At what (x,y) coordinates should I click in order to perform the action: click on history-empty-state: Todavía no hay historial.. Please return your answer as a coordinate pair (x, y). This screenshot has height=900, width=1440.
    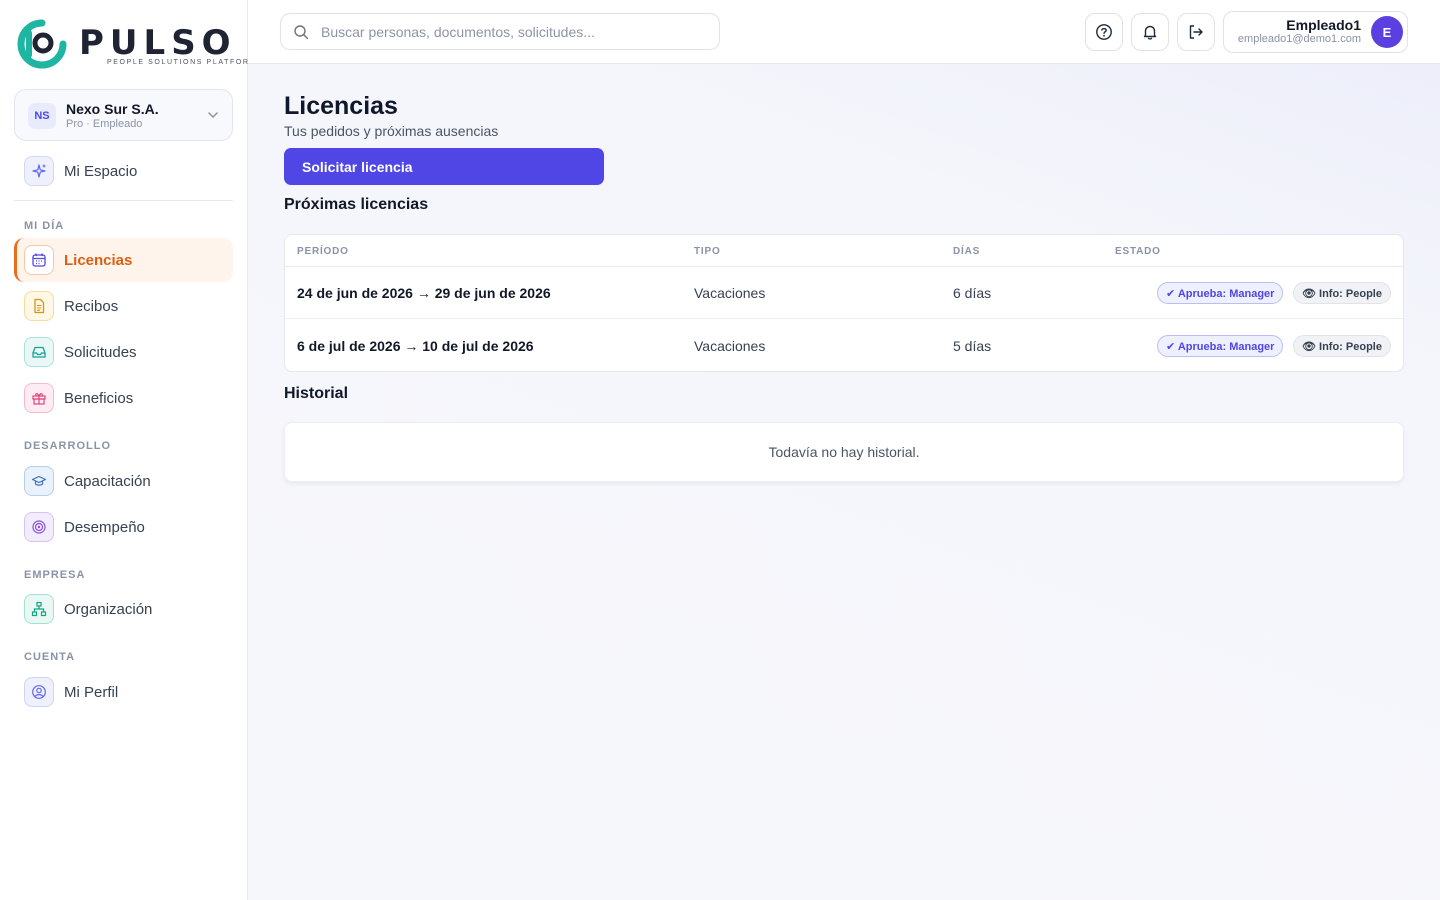
    Looking at the image, I should click on (844, 452).